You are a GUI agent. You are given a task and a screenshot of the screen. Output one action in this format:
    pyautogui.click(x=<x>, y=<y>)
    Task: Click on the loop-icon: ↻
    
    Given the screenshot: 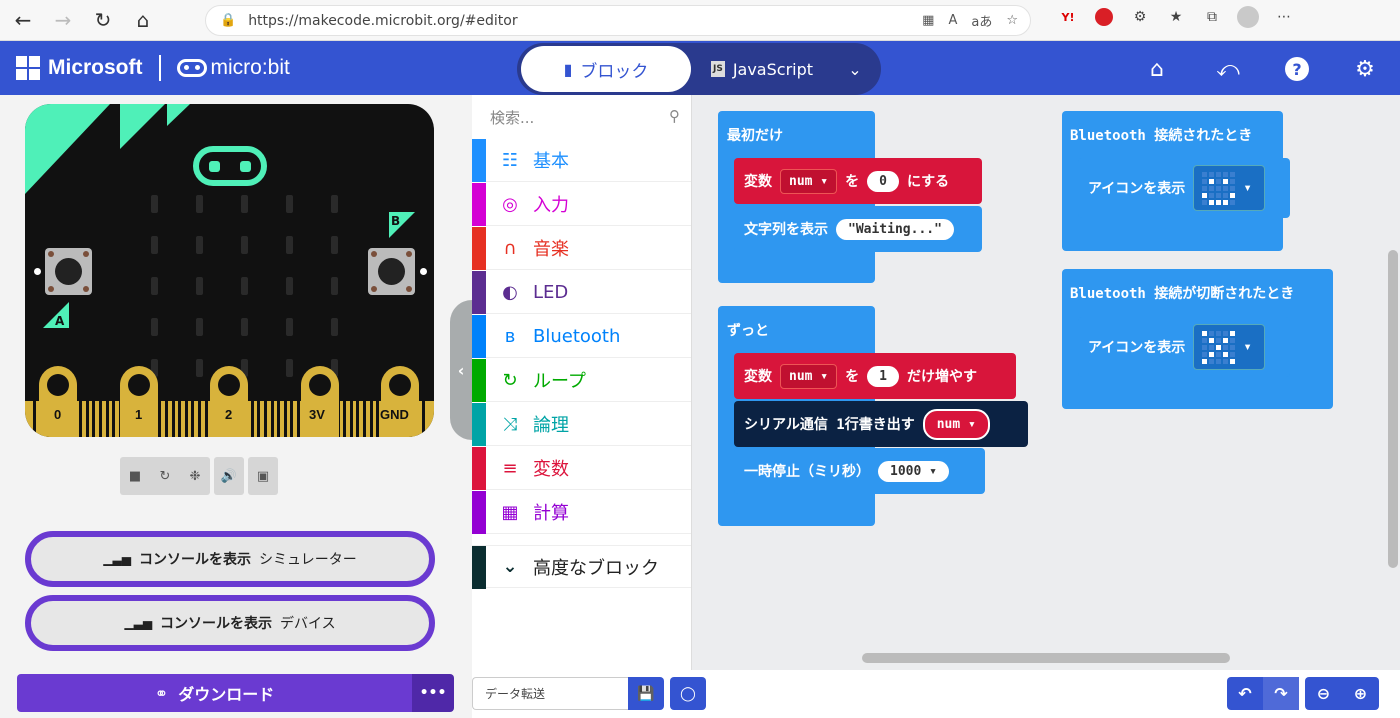 What is the action you would take?
    pyautogui.click(x=510, y=380)
    